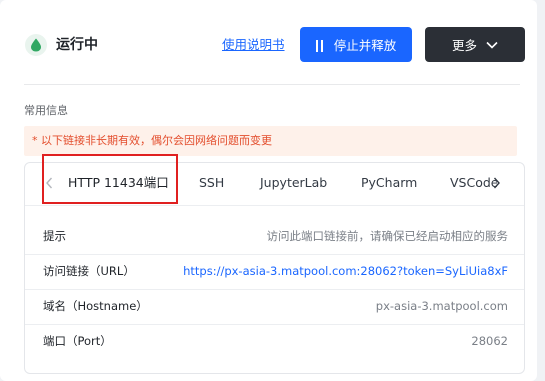  Describe the element at coordinates (441, 306) in the screenshot. I see `row-value: px-asia-3.matpool.com` at that location.